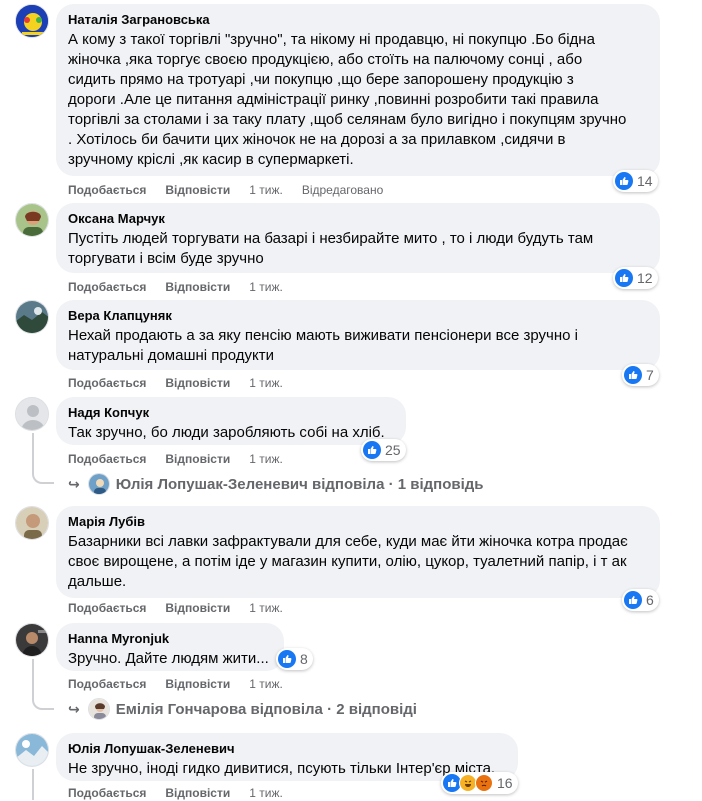 The image size is (702, 801). I want to click on reaction-count: 8, so click(294, 659).